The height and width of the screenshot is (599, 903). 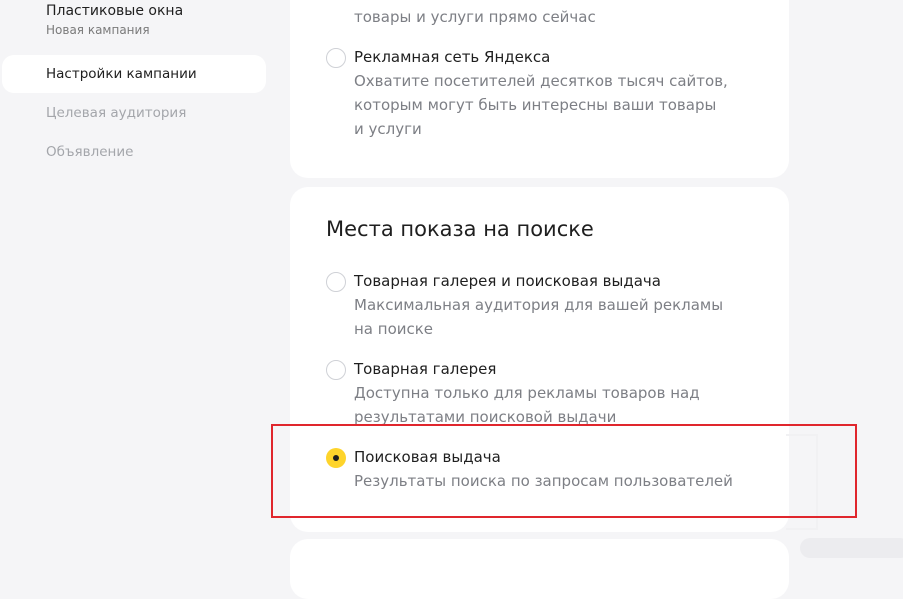 I want to click on radio-gallery-and-search, so click(x=336, y=282).